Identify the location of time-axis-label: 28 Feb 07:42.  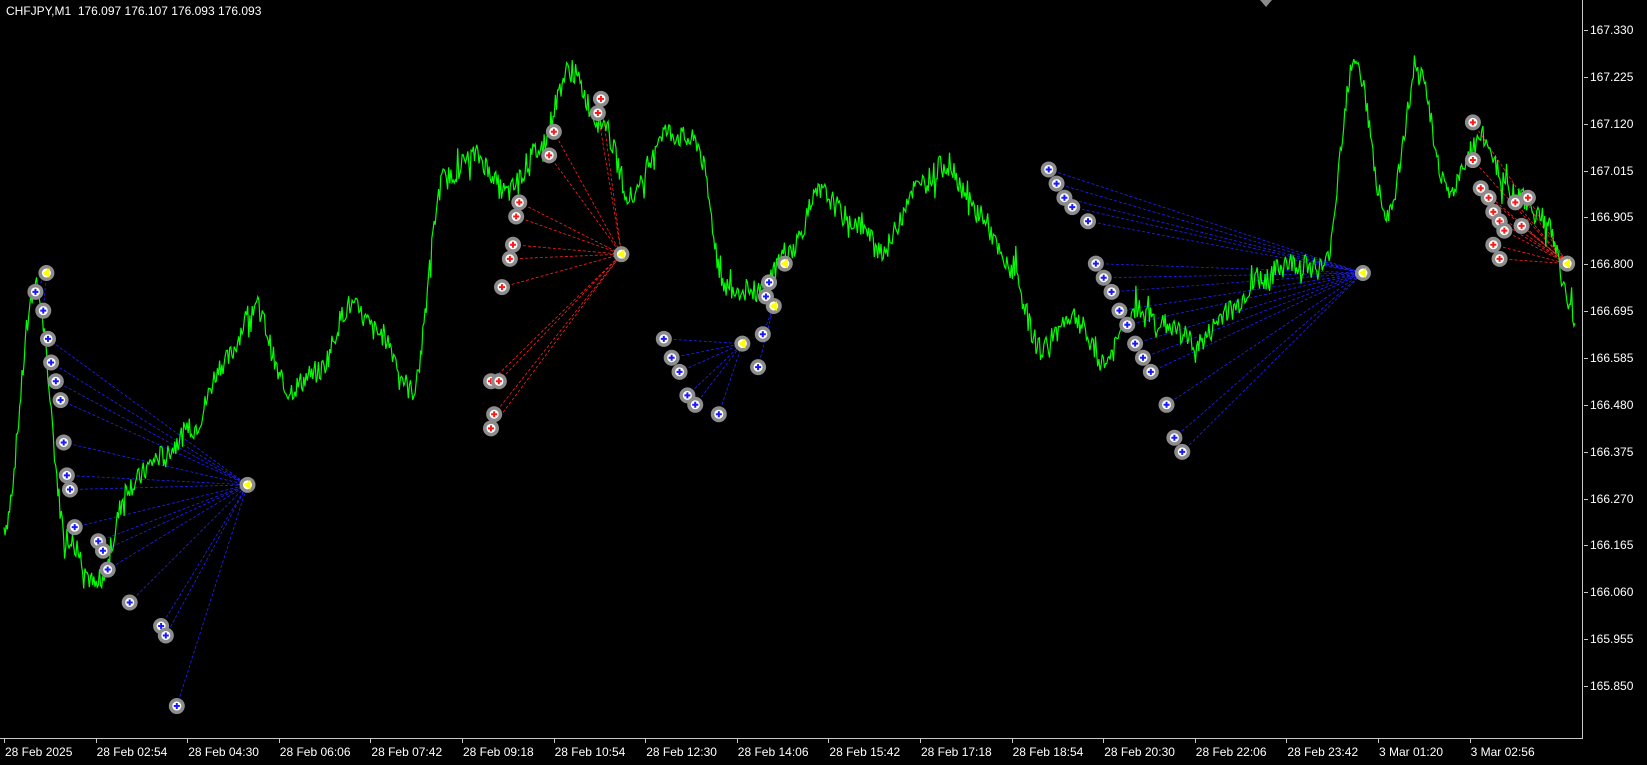
(407, 752).